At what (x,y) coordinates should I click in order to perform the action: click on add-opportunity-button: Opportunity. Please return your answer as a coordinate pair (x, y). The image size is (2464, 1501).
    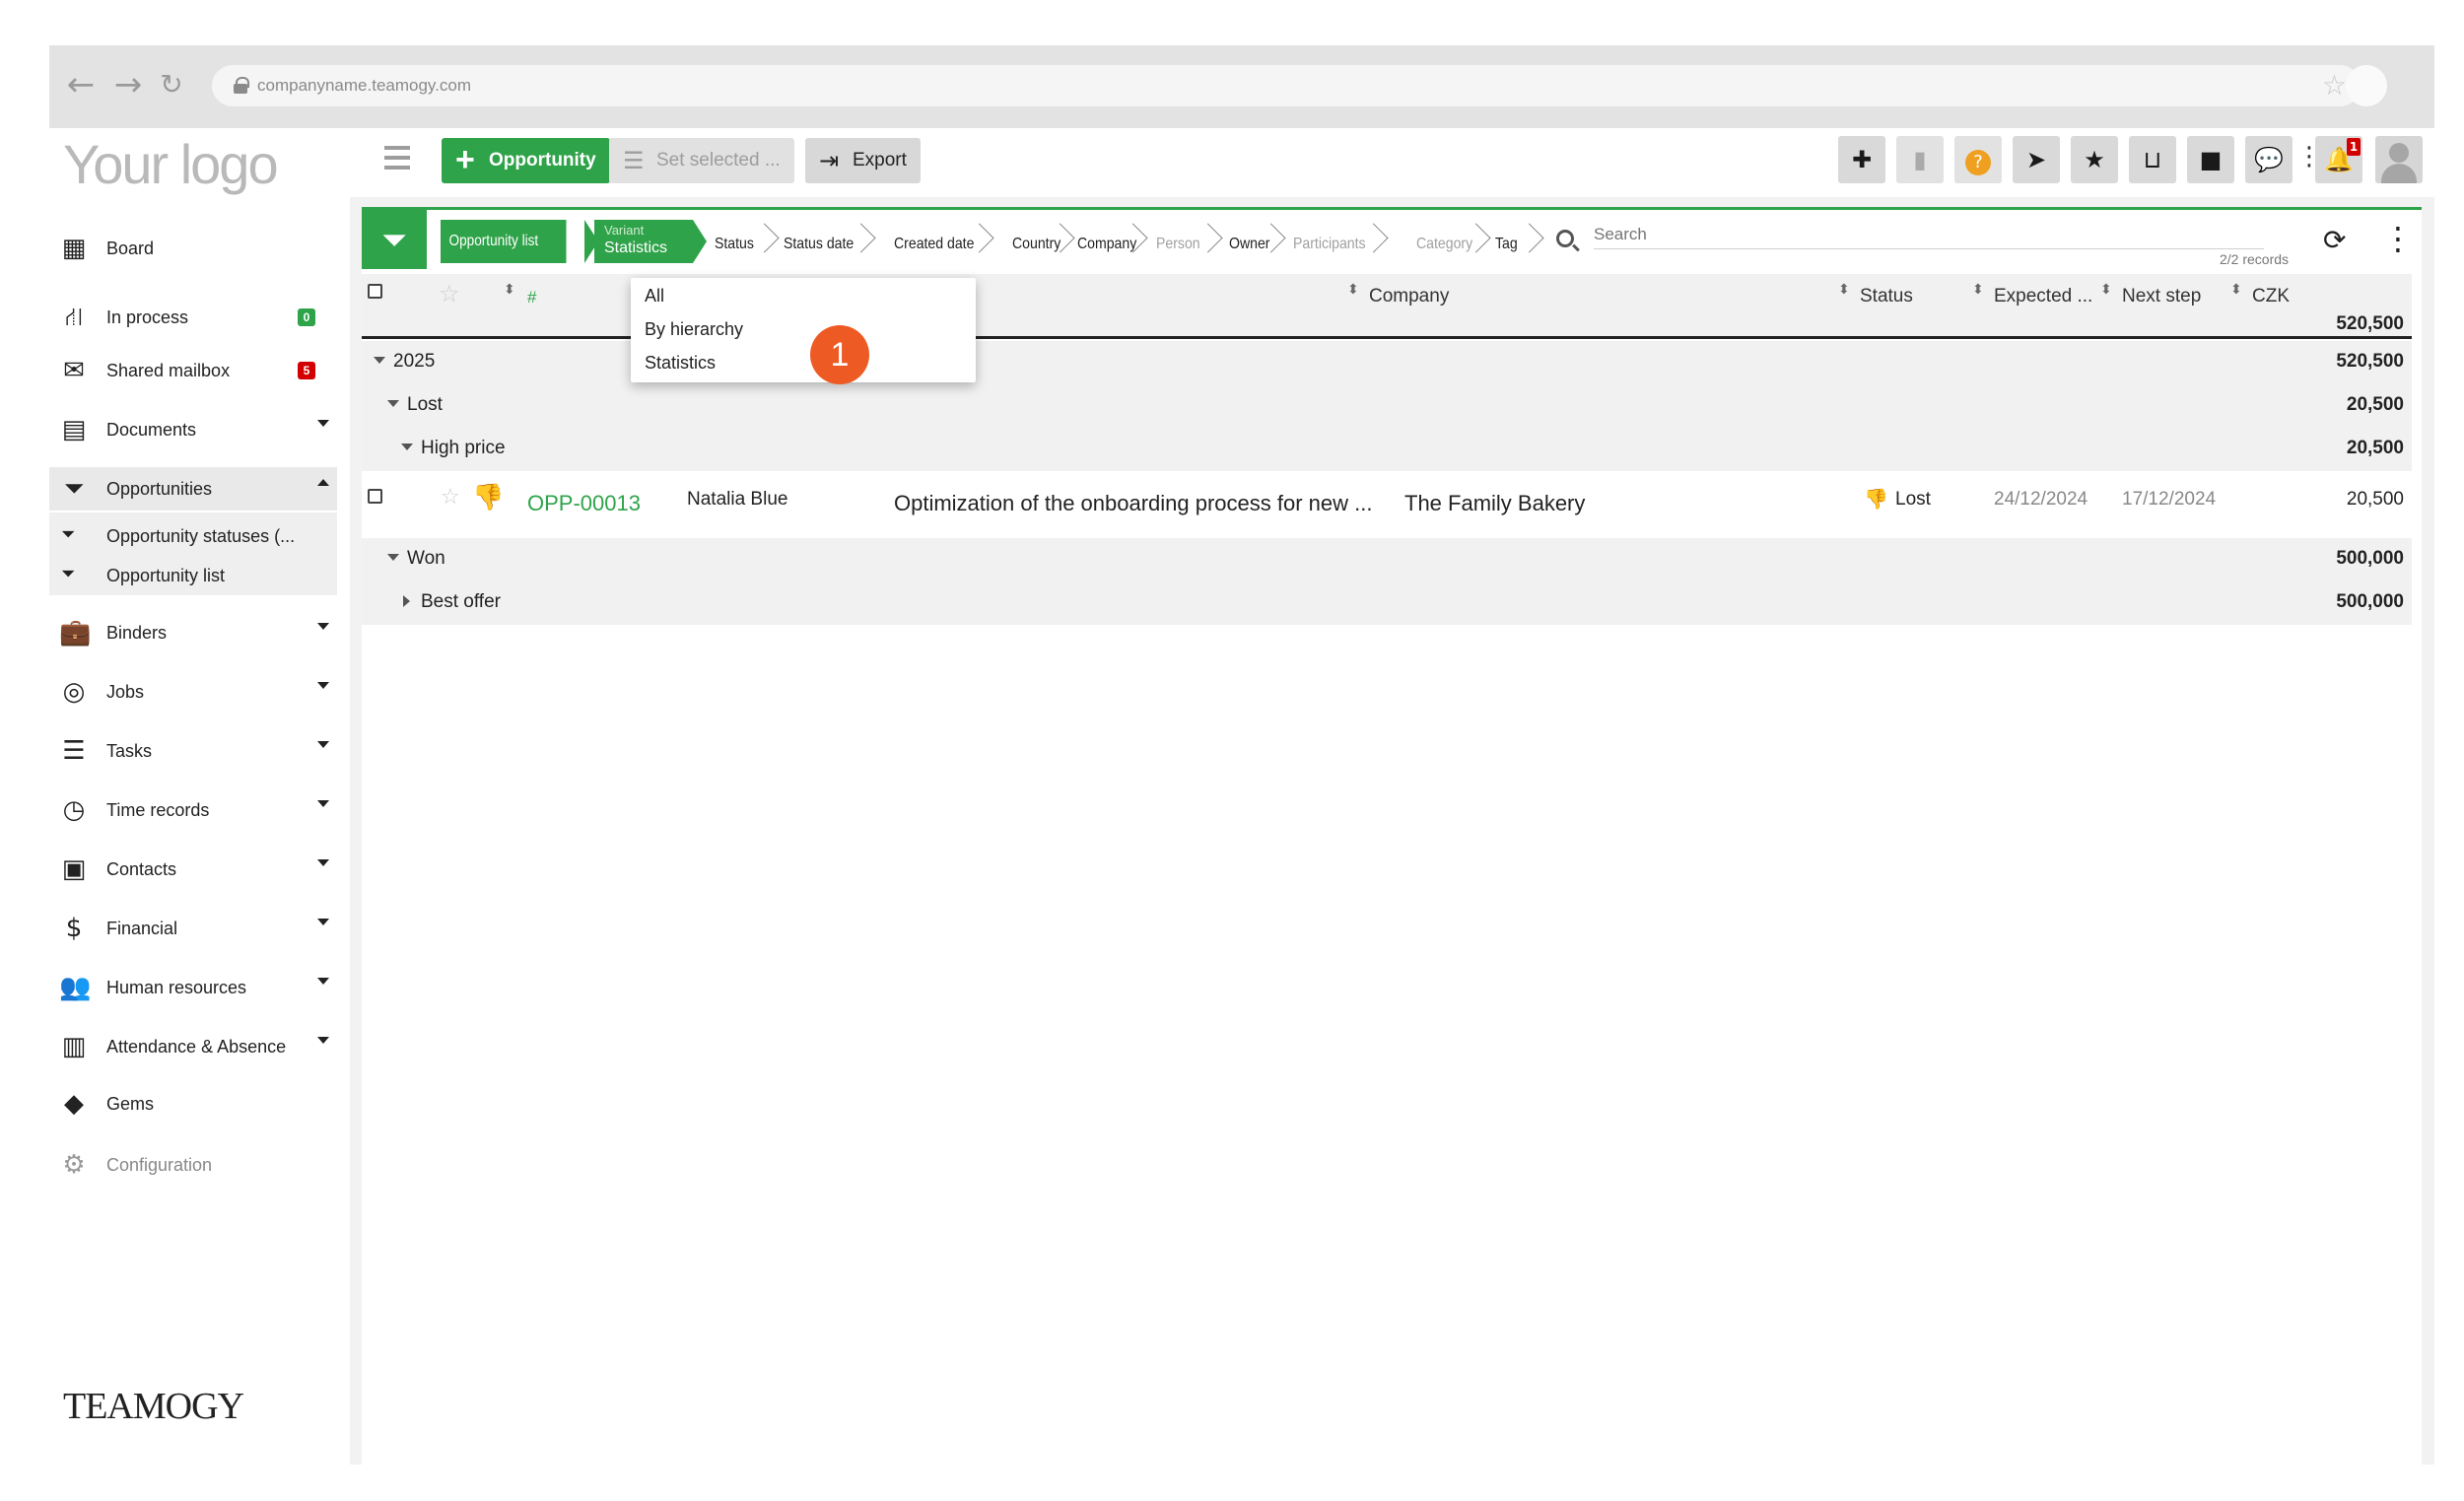
    Looking at the image, I should click on (526, 160).